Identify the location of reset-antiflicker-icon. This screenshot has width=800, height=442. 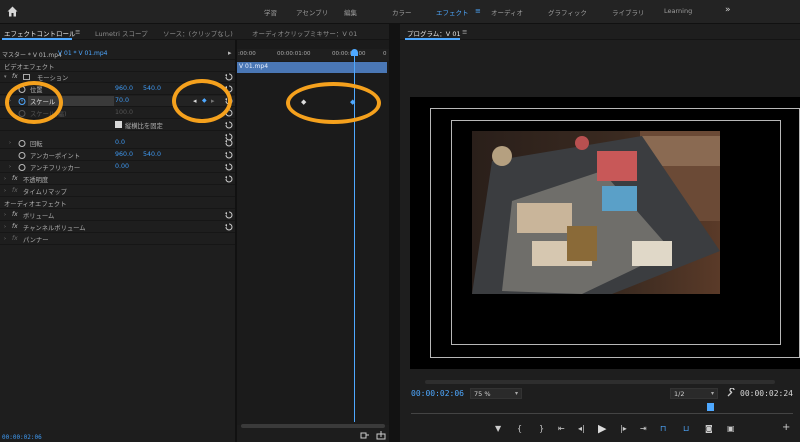
(229, 167).